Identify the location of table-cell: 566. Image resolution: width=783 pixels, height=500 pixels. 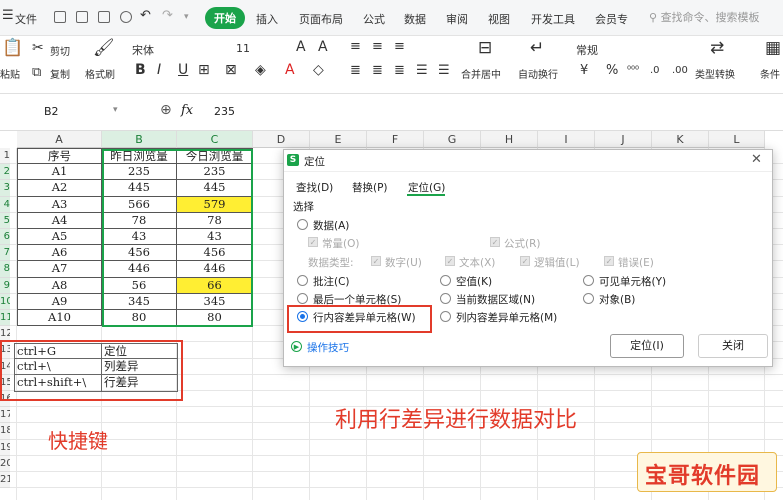
(139, 204).